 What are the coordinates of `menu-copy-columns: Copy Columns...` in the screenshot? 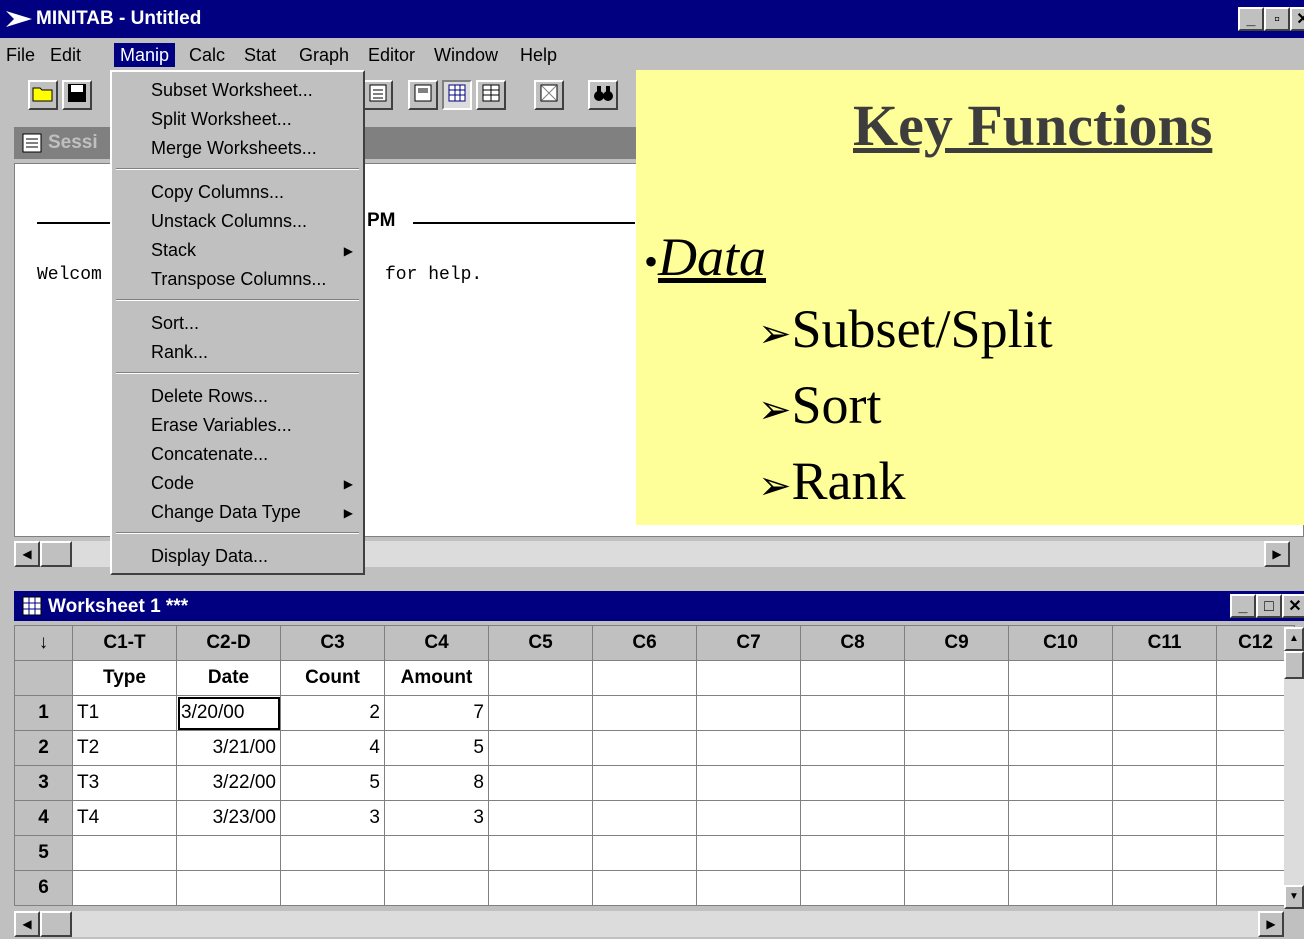 It's located at (217, 192).